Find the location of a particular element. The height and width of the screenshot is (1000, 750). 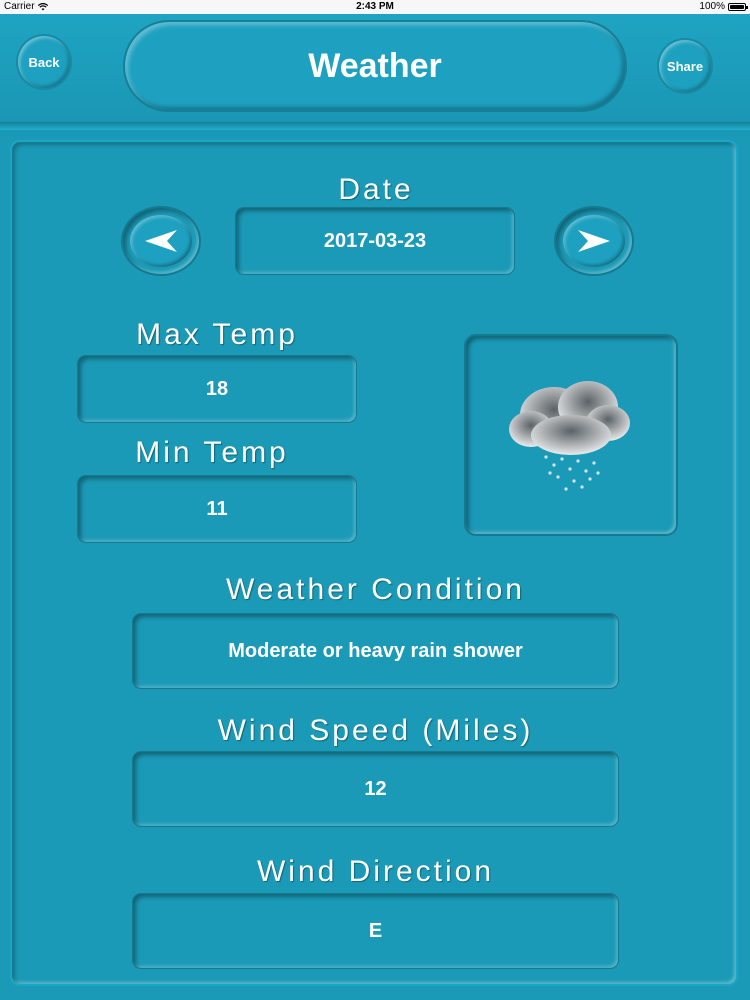

status-battery: 100% is located at coordinates (723, 7).